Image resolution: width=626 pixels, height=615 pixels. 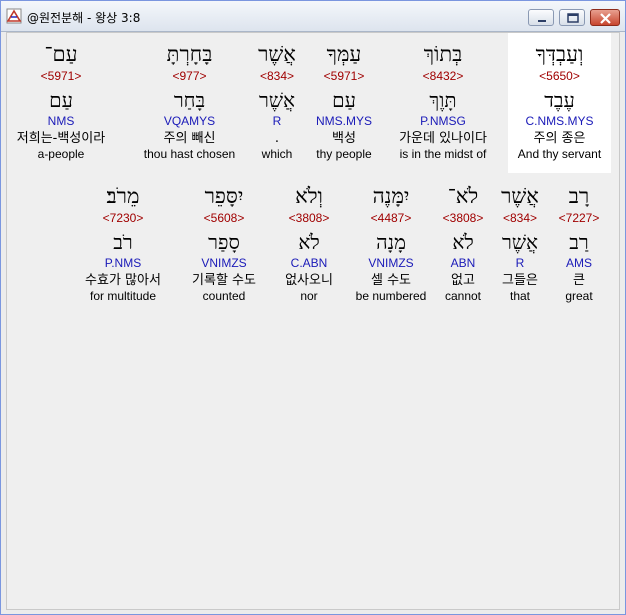 I want to click on word-english: great, so click(x=579, y=296).